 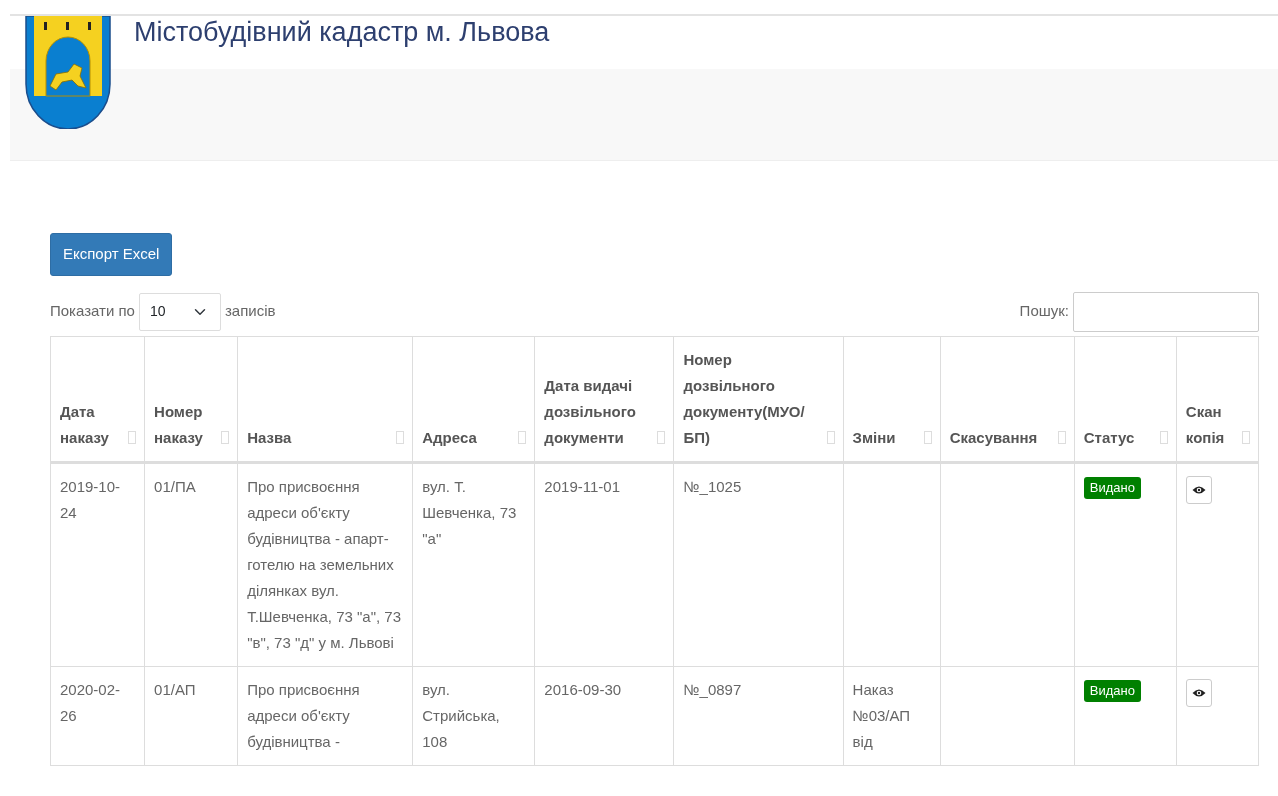 What do you see at coordinates (191, 564) in the screenshot?
I see `table-cell: 01/ПА` at bounding box center [191, 564].